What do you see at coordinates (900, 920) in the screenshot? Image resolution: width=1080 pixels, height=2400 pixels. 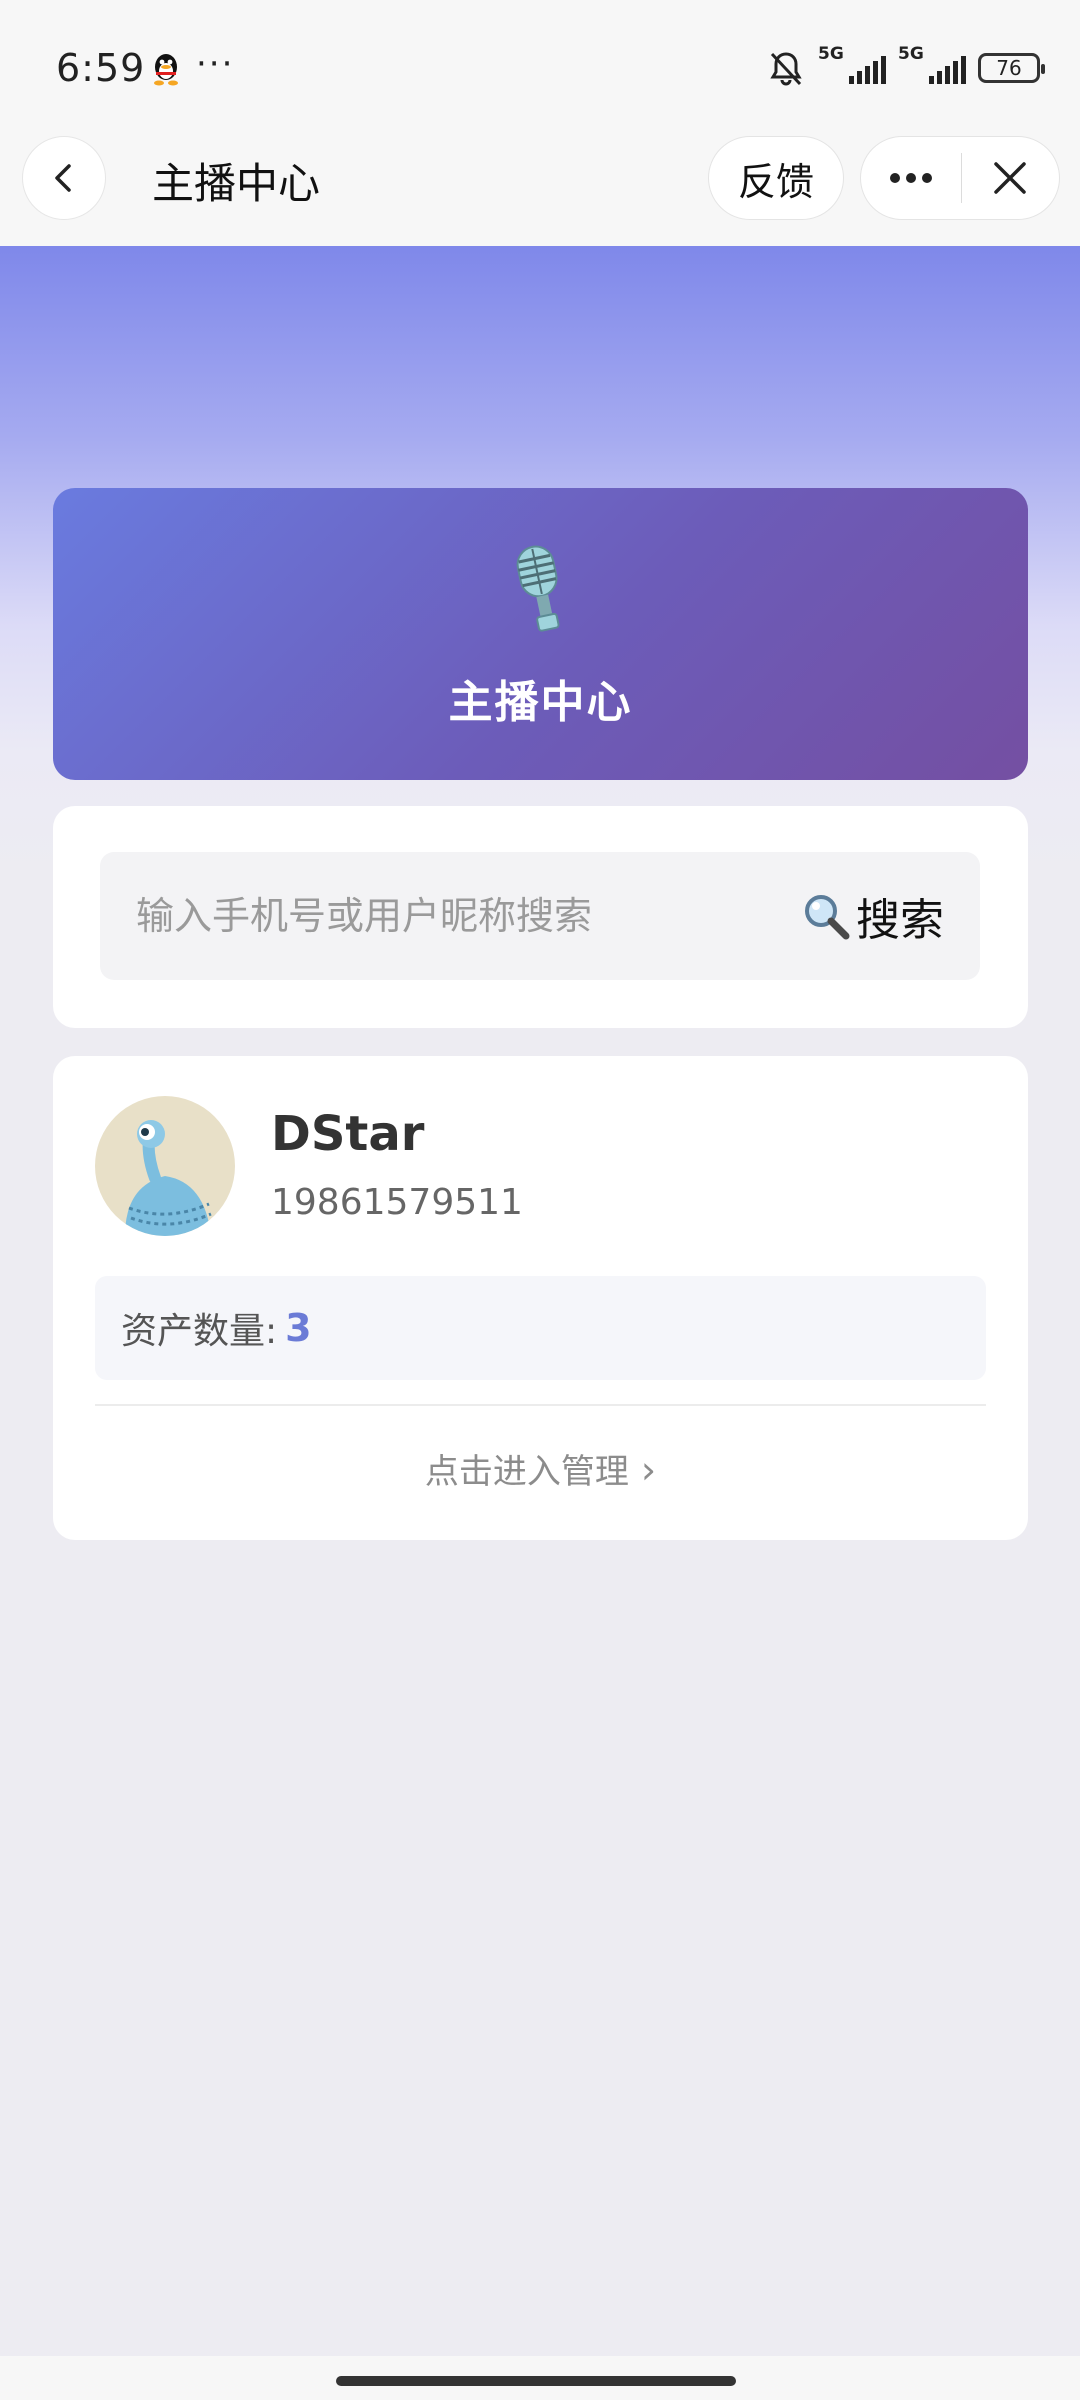 I see `search-button-label: 搜索` at bounding box center [900, 920].